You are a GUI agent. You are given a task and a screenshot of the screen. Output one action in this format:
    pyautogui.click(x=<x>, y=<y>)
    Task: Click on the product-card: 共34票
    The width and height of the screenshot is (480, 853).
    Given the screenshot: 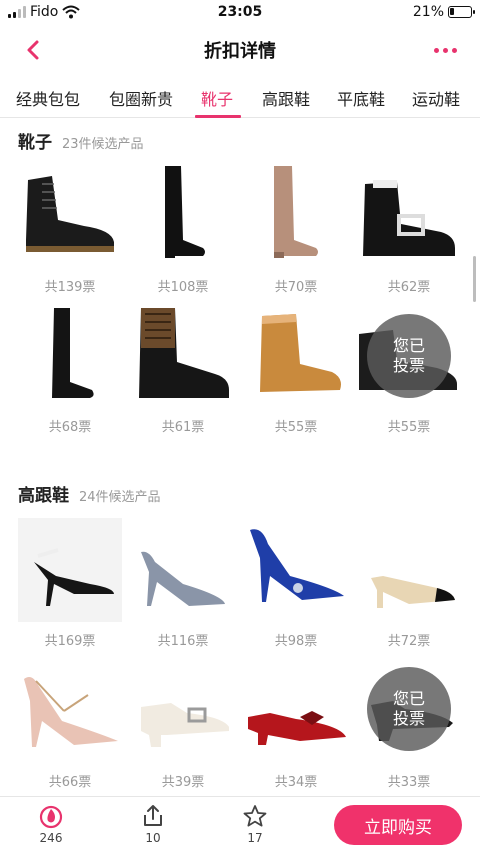 What is the action you would take?
    pyautogui.click(x=296, y=725)
    